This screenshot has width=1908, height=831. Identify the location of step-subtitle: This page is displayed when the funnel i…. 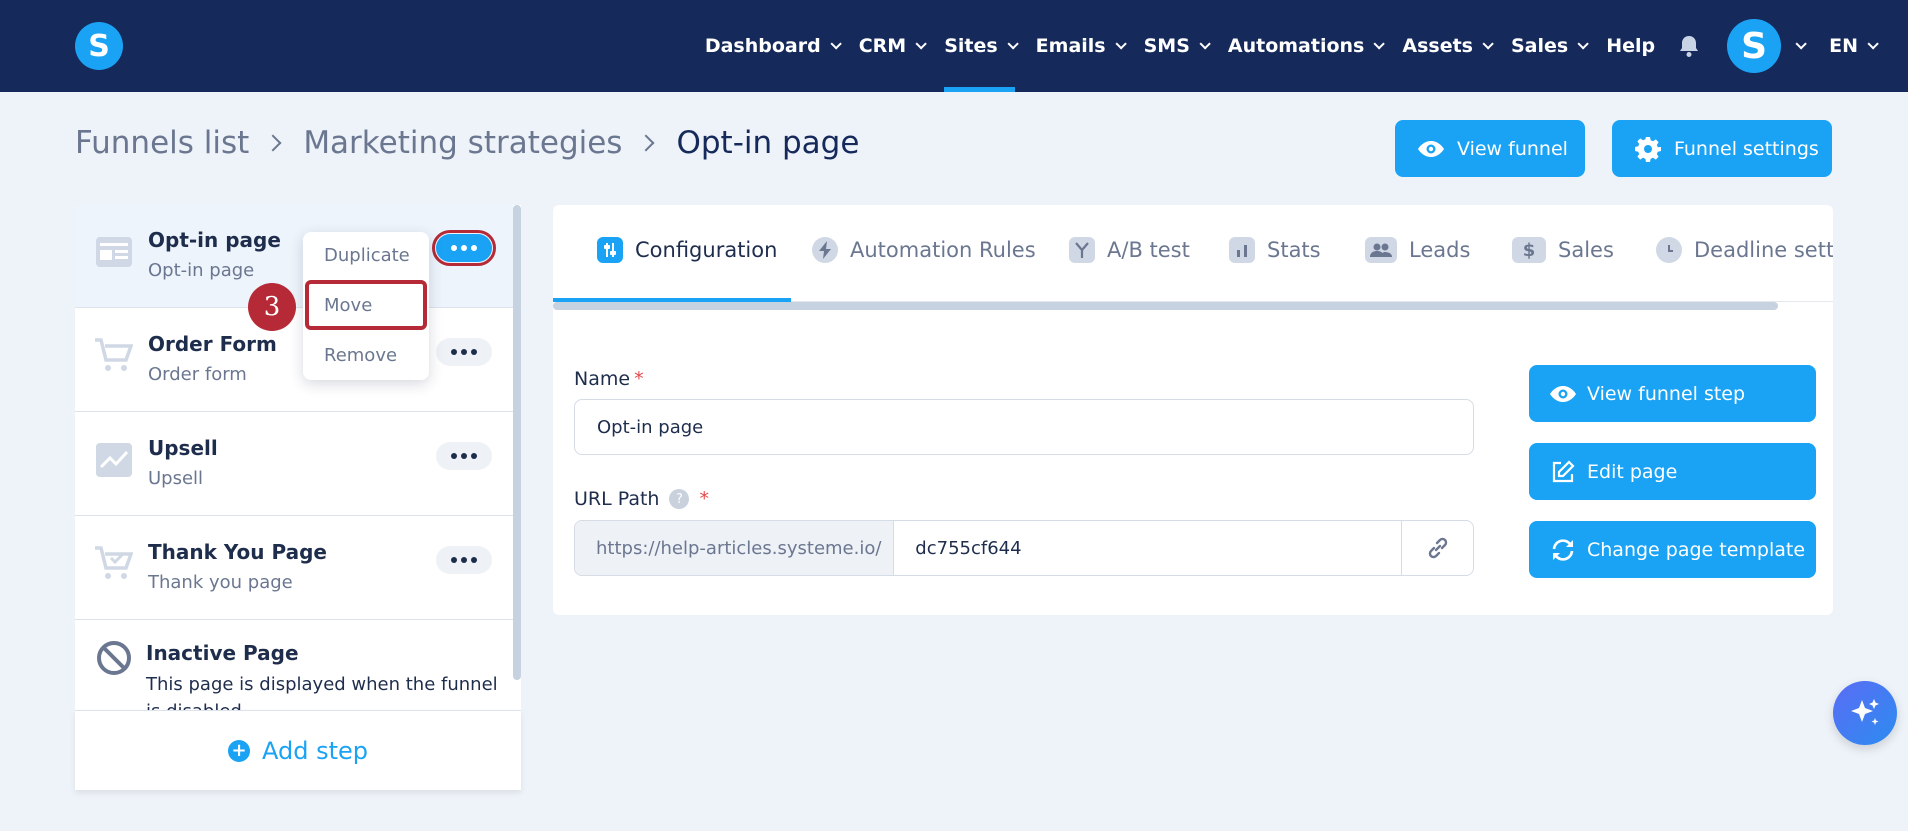
(322, 692).